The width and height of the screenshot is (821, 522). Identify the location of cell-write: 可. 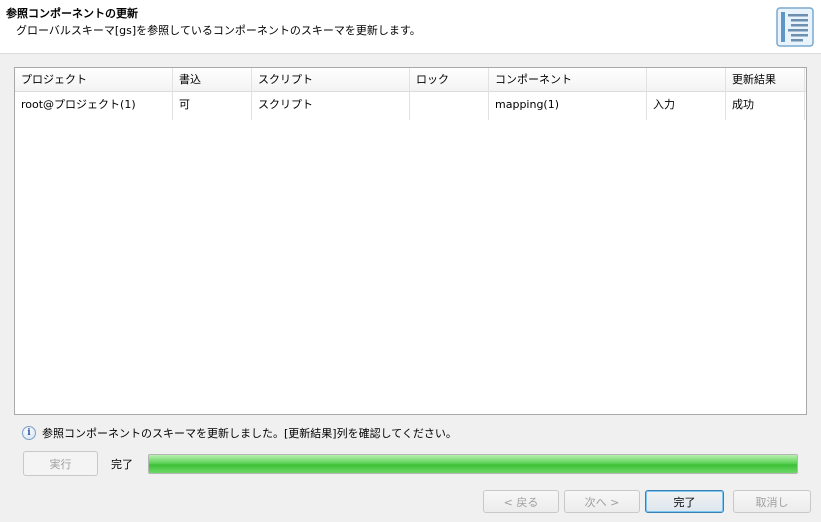
(212, 106).